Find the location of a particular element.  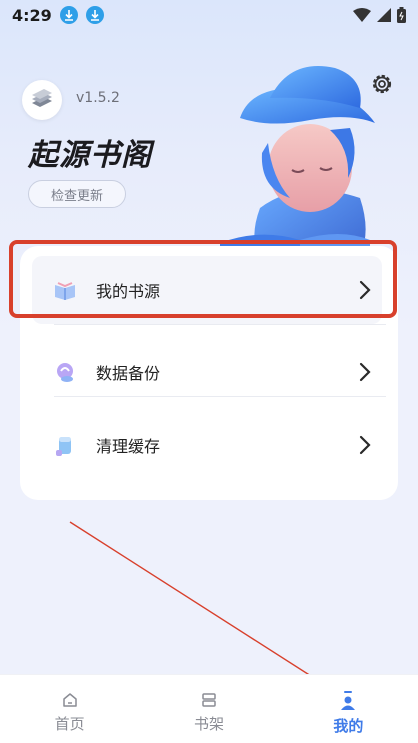

status-bar: 4:29 is located at coordinates (209, 15).